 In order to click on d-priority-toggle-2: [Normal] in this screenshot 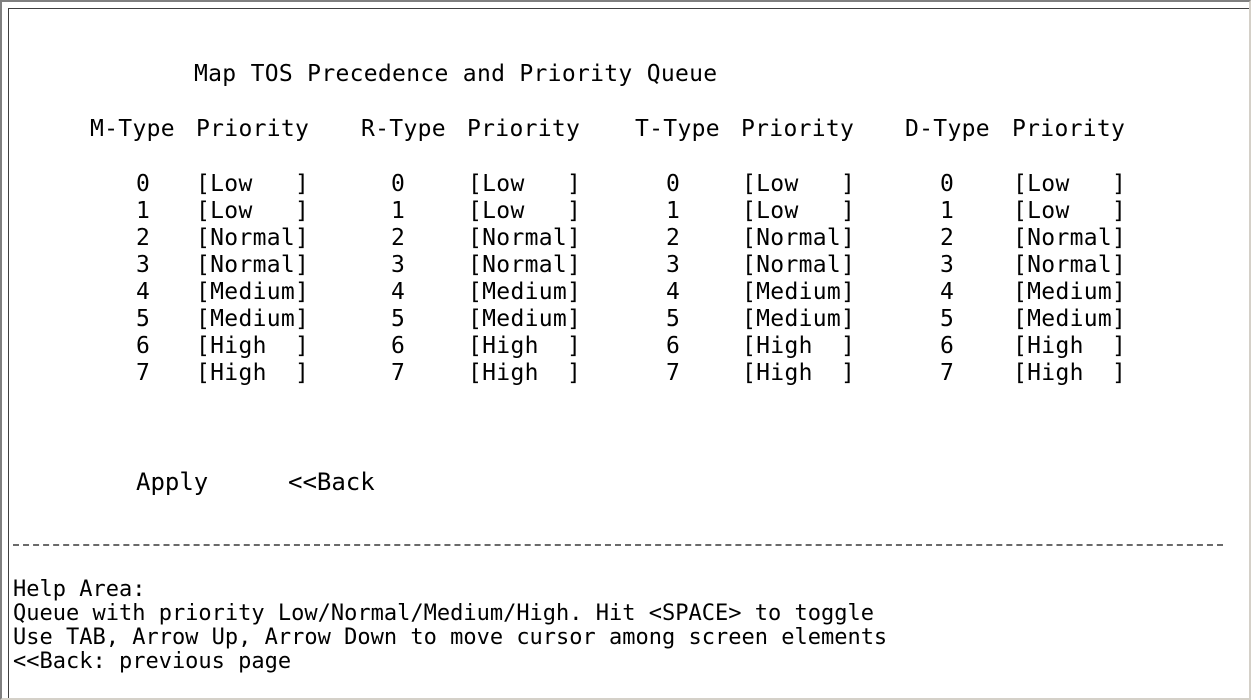, I will do `click(1069, 238)`.